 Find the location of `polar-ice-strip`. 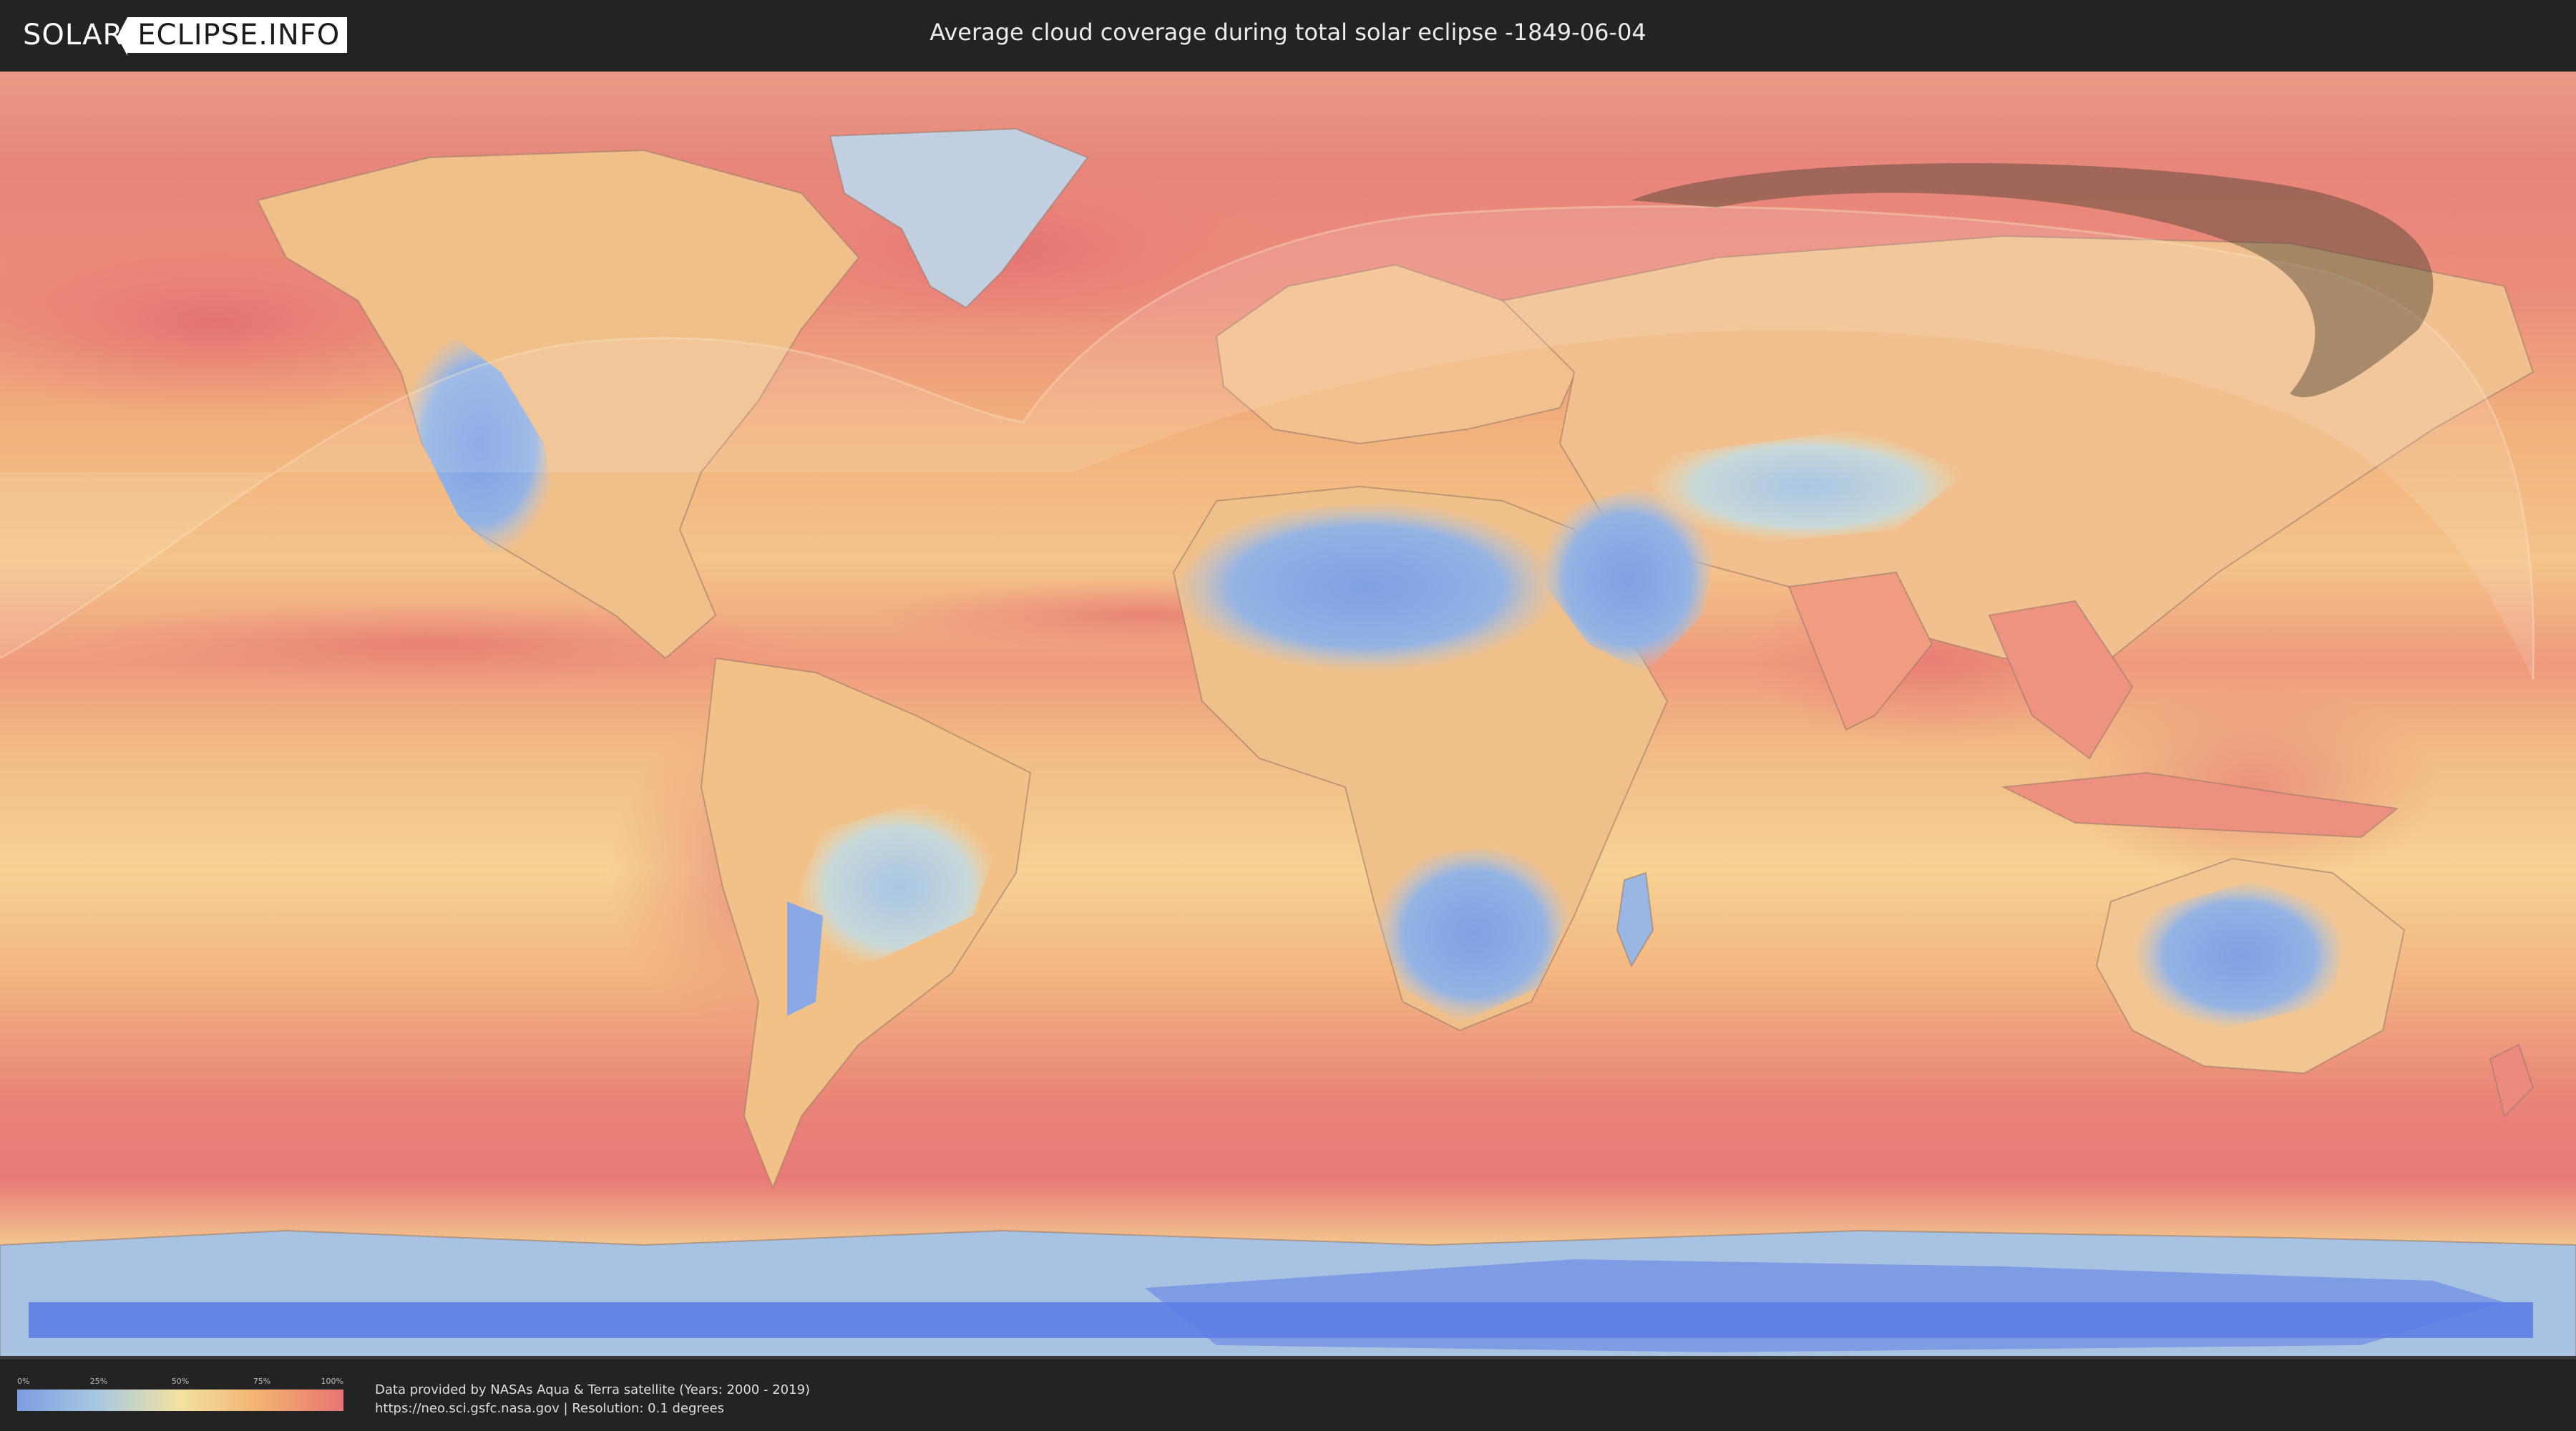

polar-ice-strip is located at coordinates (1281, 1320).